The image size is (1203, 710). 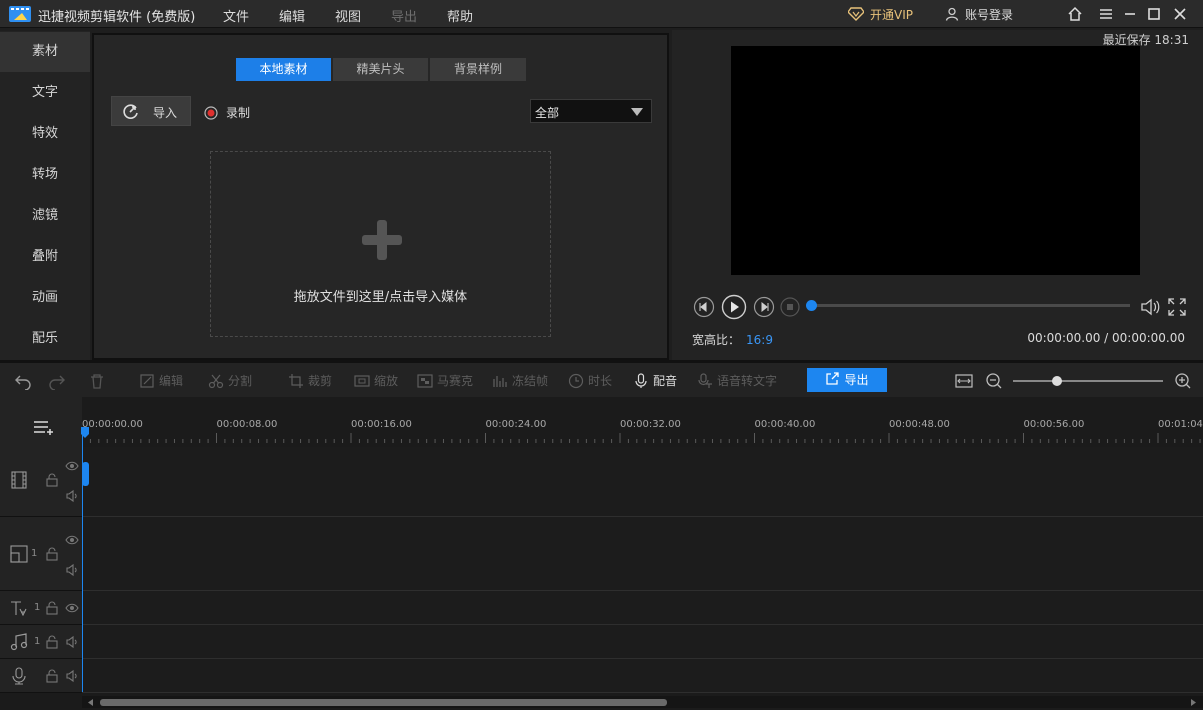 I want to click on tab-local-media: 本地素材, so click(x=283, y=69).